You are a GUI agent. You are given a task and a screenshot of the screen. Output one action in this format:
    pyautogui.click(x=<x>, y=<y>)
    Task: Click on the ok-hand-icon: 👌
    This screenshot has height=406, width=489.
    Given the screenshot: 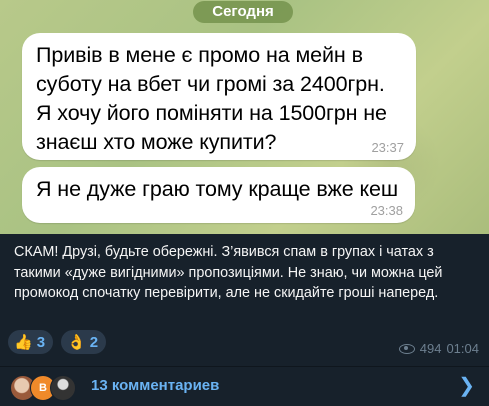 What is the action you would take?
    pyautogui.click(x=76, y=342)
    